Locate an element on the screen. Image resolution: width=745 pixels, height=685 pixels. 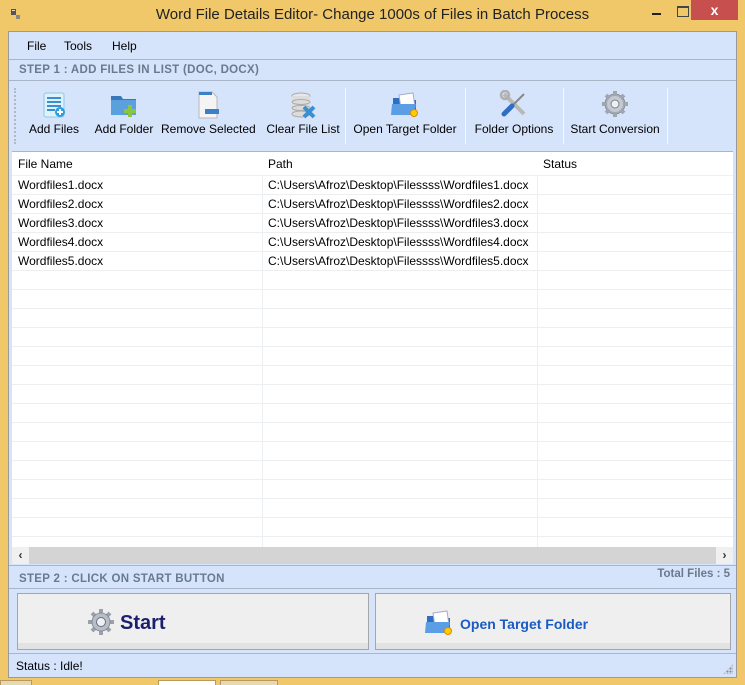
start-label: Start is located at coordinates (143, 623).